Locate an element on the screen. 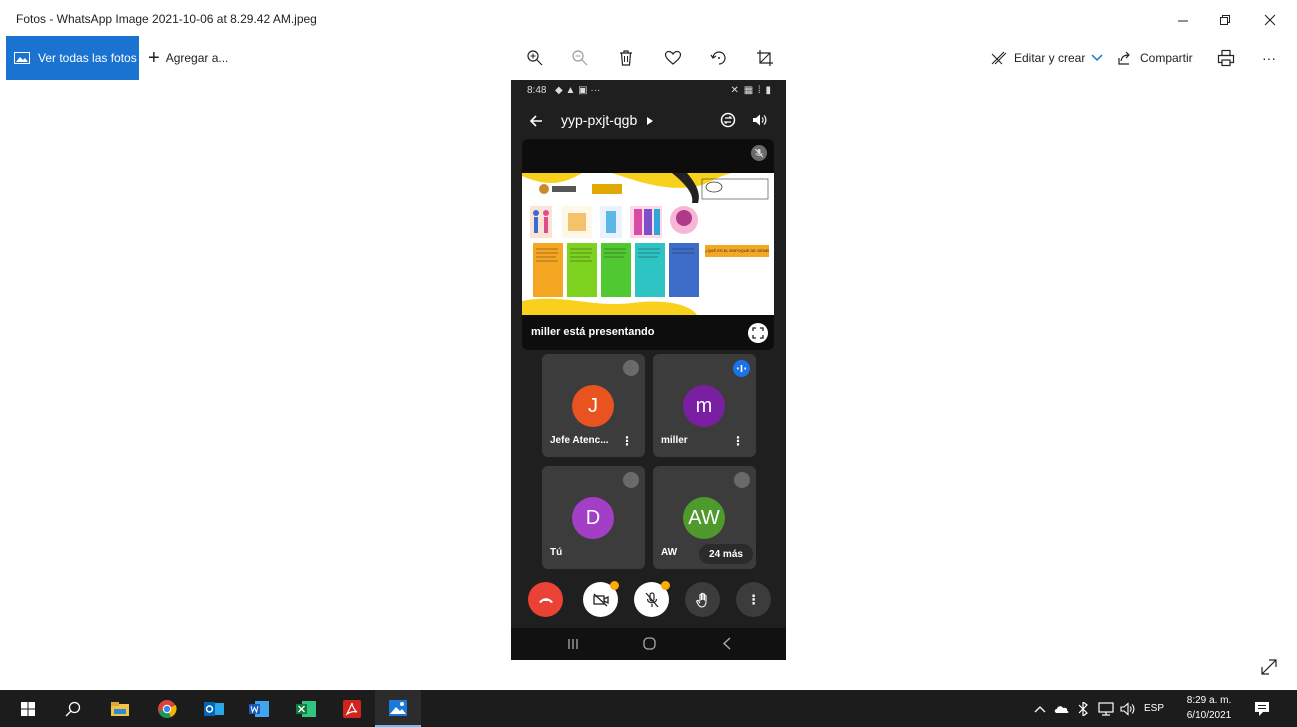  notifications-button is located at coordinates (1262, 708).